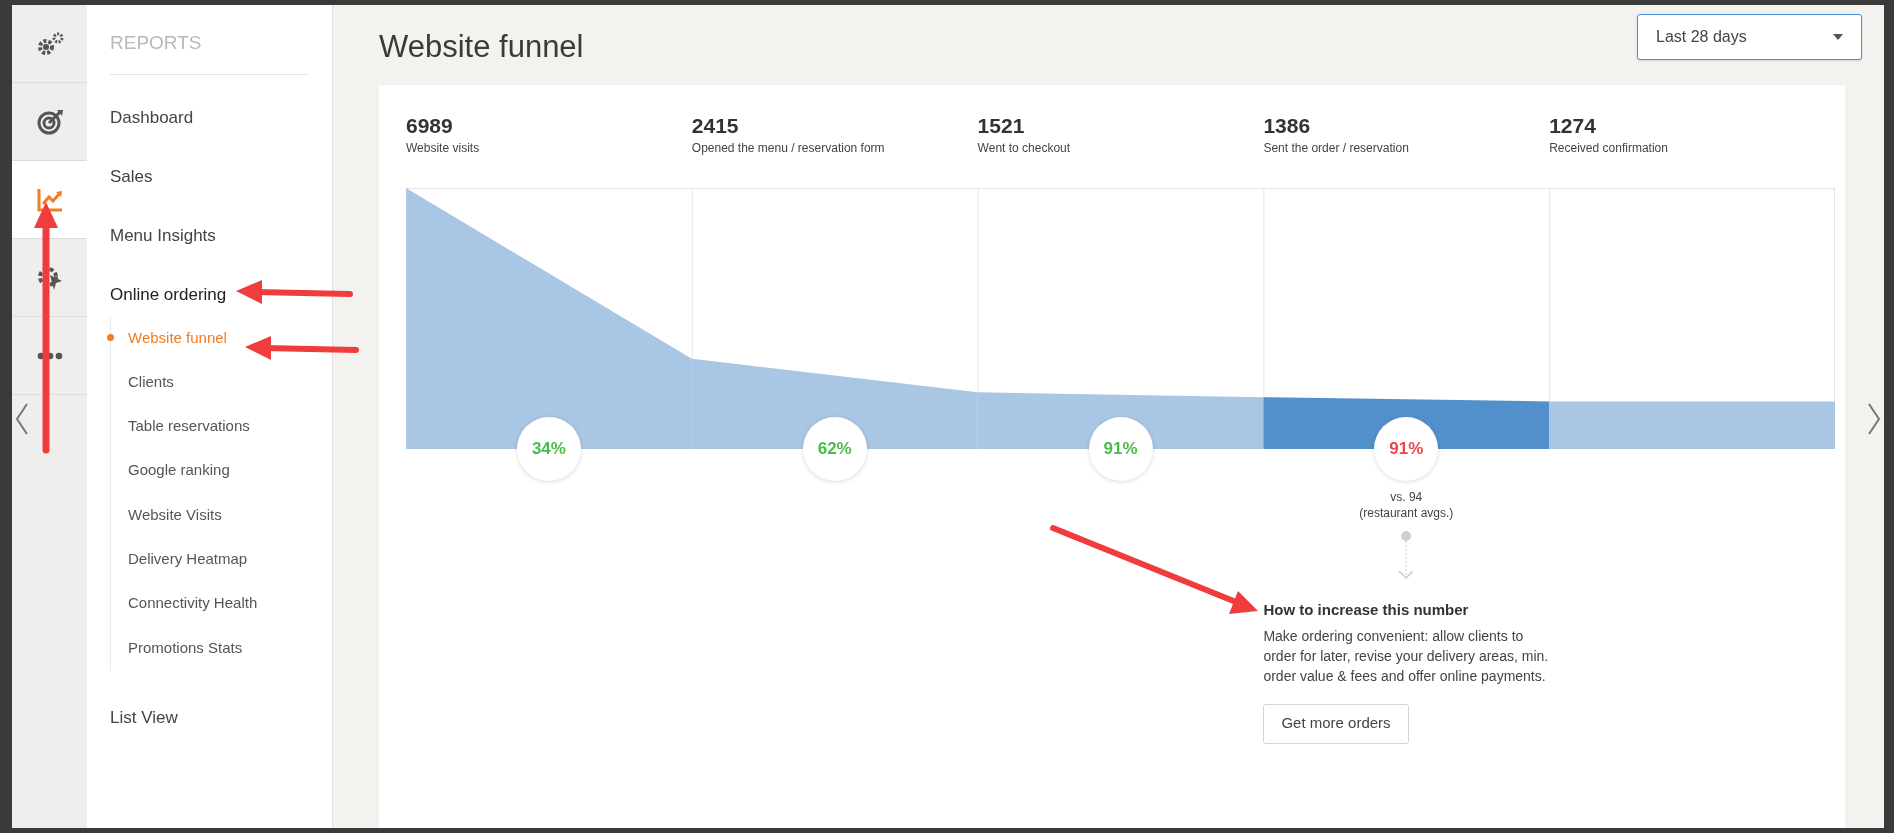  Describe the element at coordinates (210, 604) in the screenshot. I see `sidebar-subitem: Connectivity Health` at that location.